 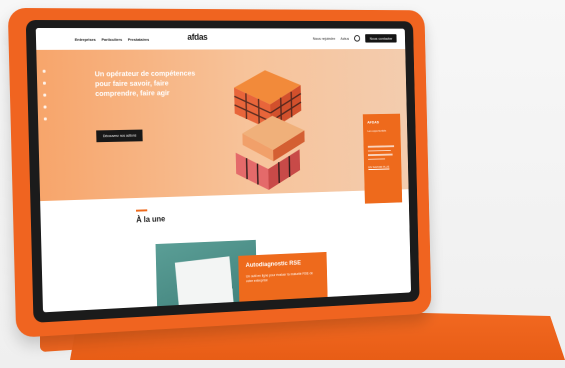 What do you see at coordinates (260, 130) in the screenshot?
I see `rubiks-cube-image` at bounding box center [260, 130].